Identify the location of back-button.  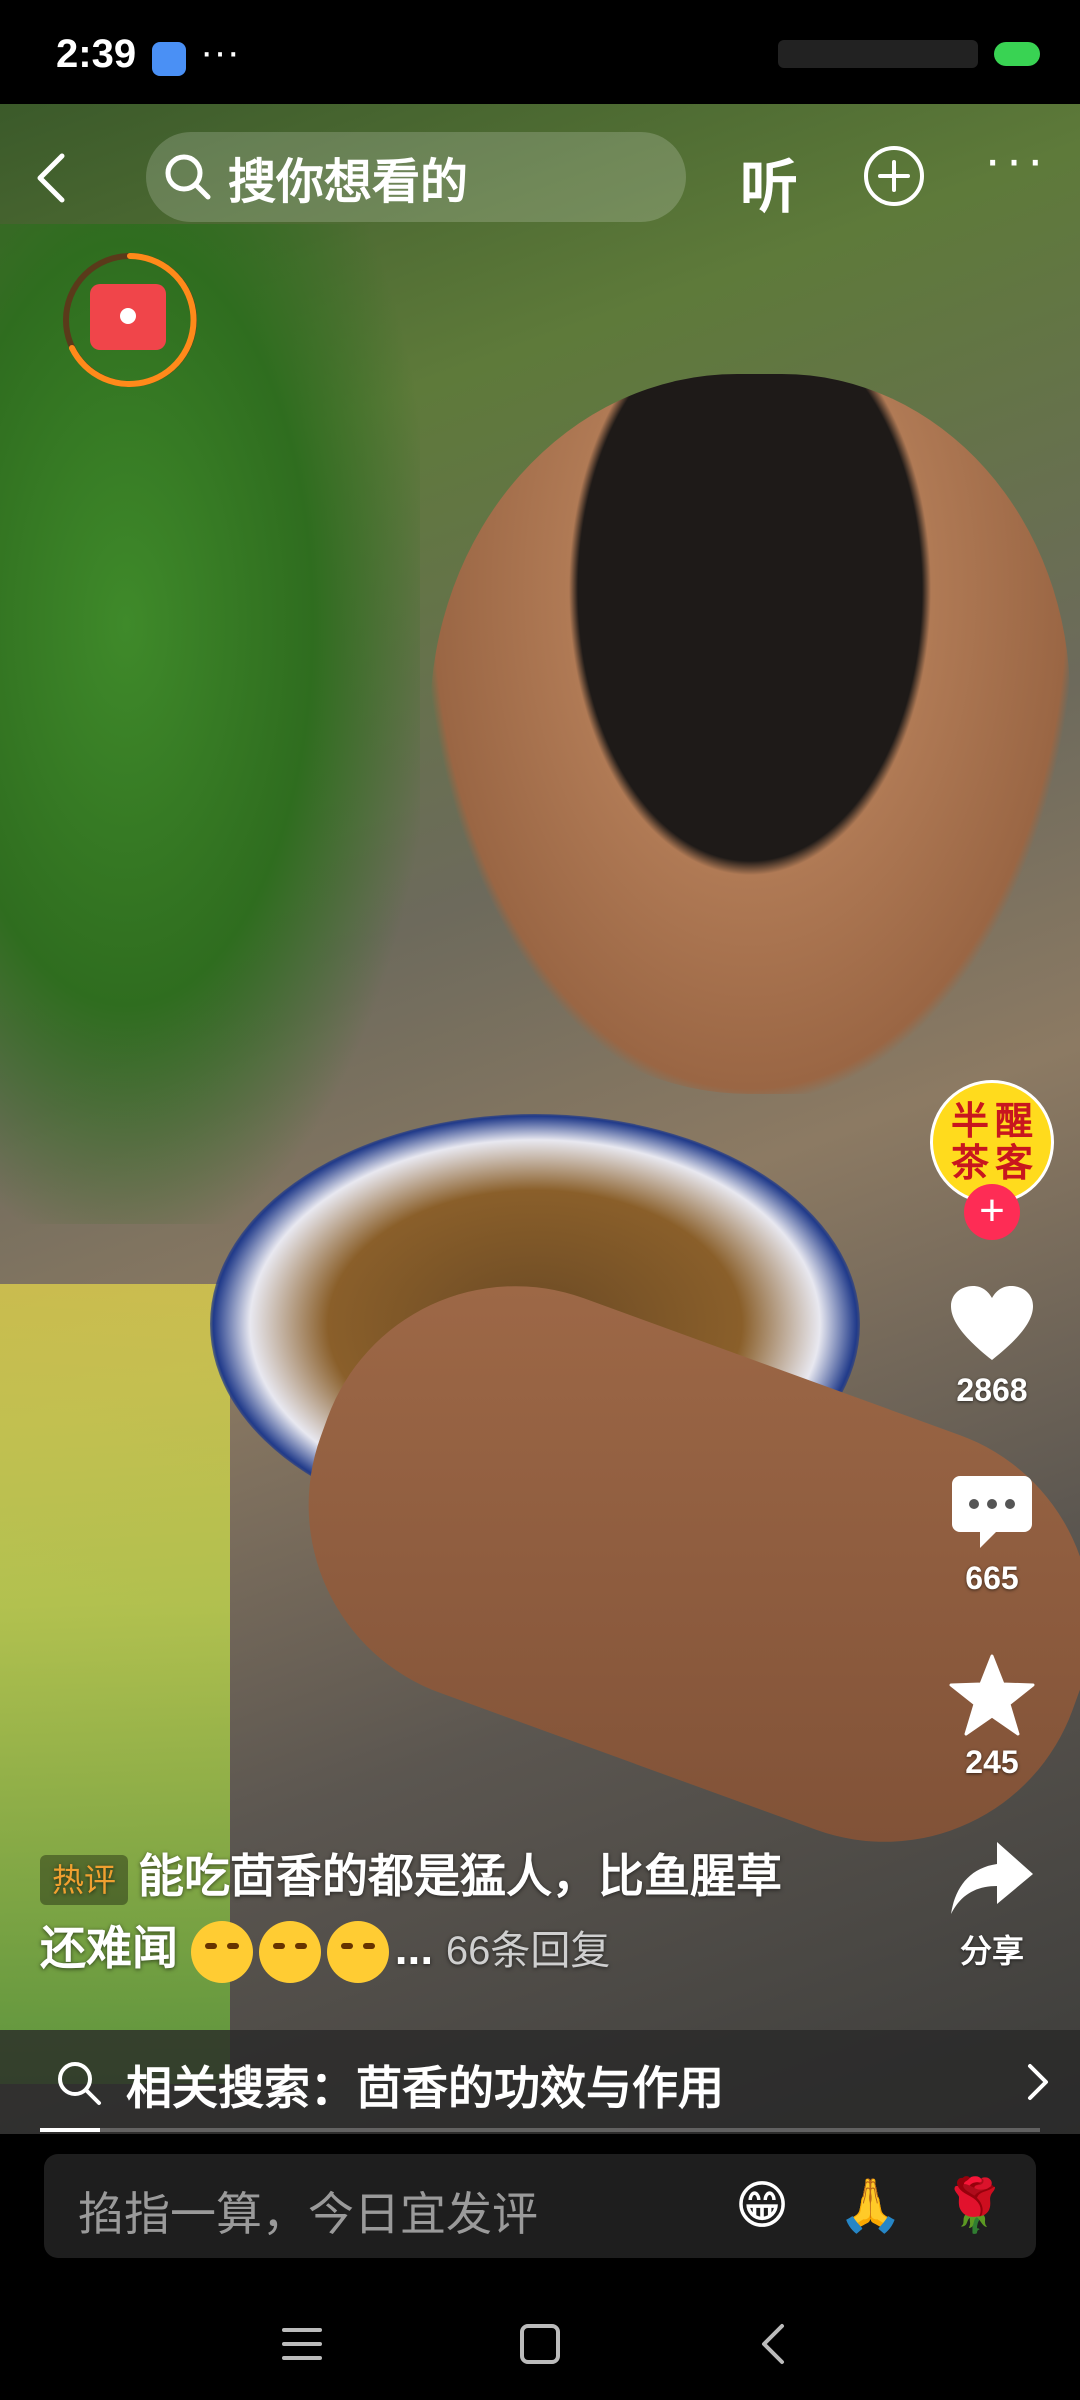
(54, 178).